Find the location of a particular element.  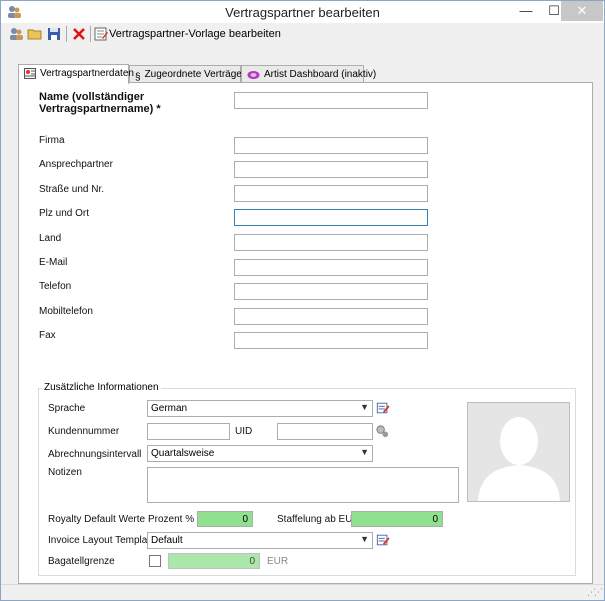

abrechnungsintervall-value: Quartalsweise is located at coordinates (183, 453).